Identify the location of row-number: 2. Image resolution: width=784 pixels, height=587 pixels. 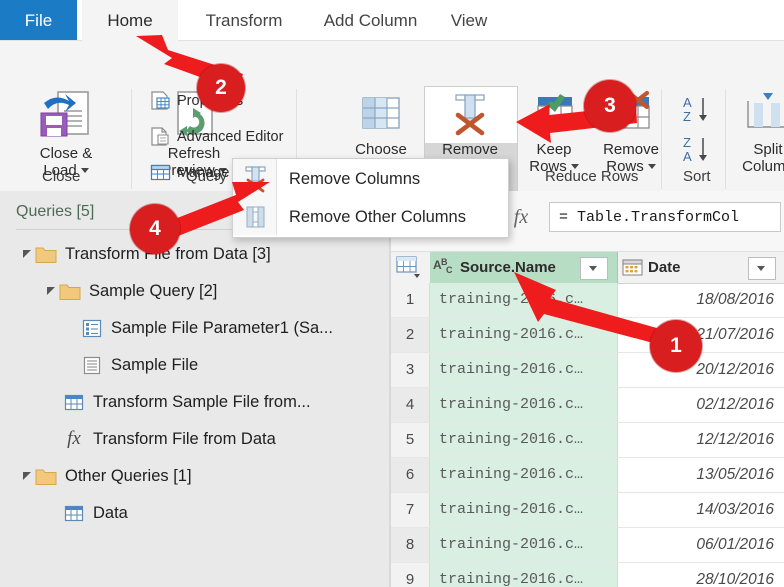
(410, 335).